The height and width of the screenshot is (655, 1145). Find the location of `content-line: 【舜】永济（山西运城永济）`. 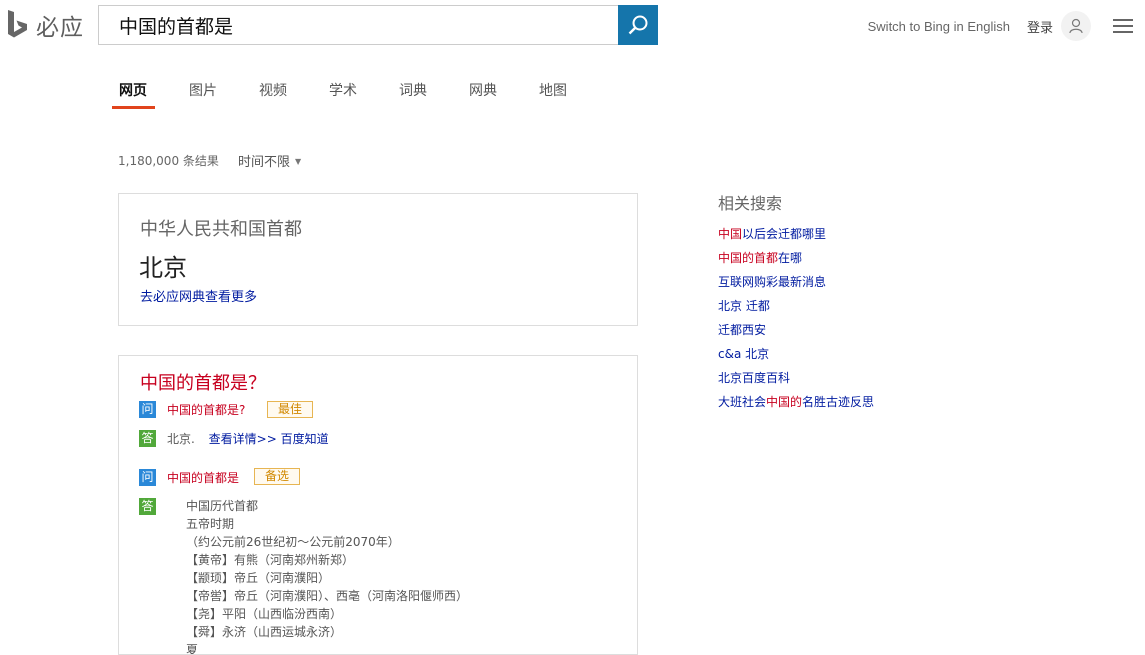

content-line: 【舜】永济（山西运城永济） is located at coordinates (264, 632).